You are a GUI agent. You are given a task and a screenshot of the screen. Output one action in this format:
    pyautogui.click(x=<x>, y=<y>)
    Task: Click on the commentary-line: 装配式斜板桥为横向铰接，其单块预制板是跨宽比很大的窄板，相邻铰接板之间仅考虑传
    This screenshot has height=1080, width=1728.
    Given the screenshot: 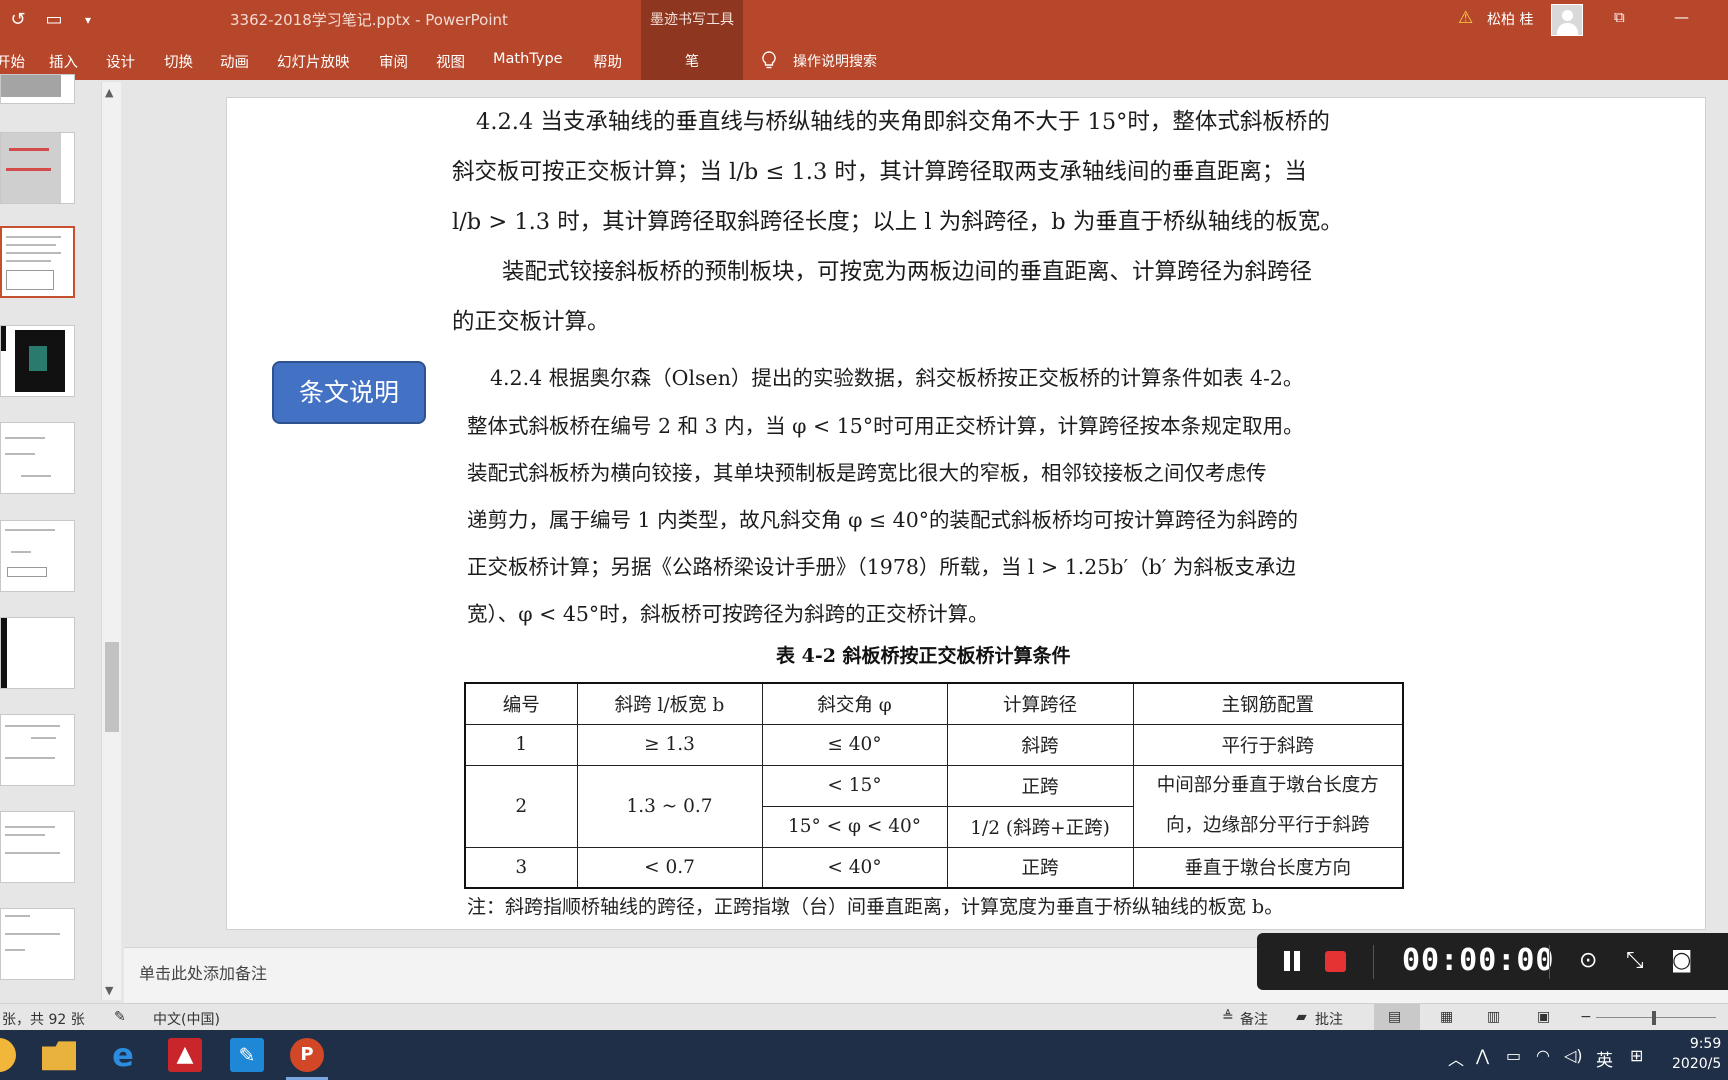 What is the action you would take?
    pyautogui.click(x=867, y=473)
    